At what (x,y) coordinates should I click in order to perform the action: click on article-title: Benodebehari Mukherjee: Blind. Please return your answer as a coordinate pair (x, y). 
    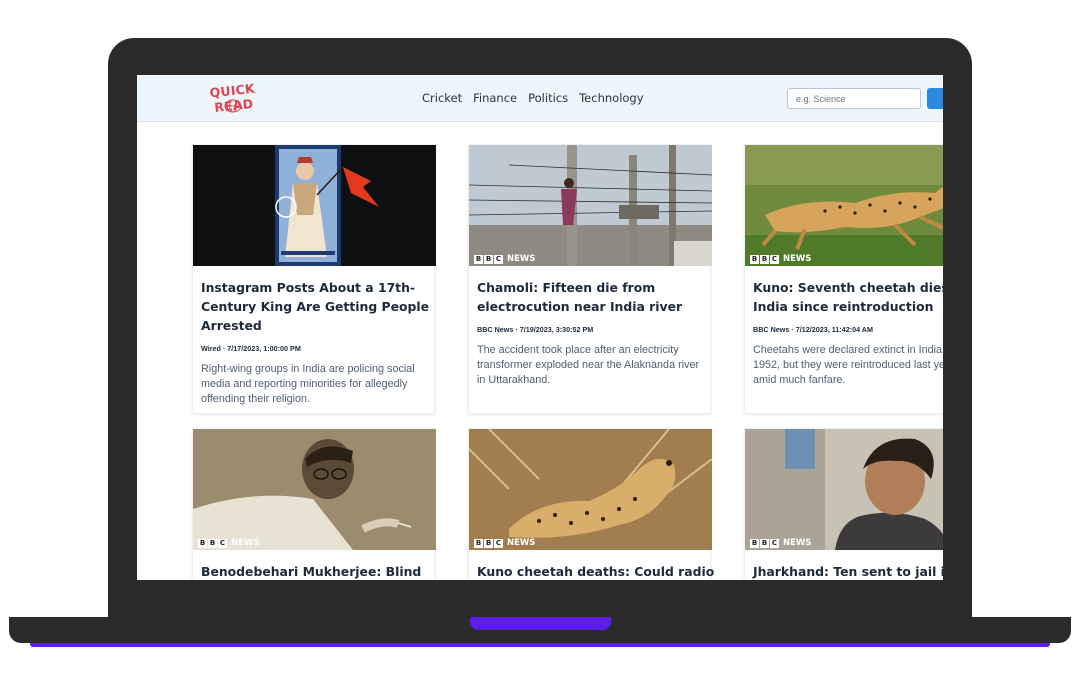
    Looking at the image, I should click on (320, 571).